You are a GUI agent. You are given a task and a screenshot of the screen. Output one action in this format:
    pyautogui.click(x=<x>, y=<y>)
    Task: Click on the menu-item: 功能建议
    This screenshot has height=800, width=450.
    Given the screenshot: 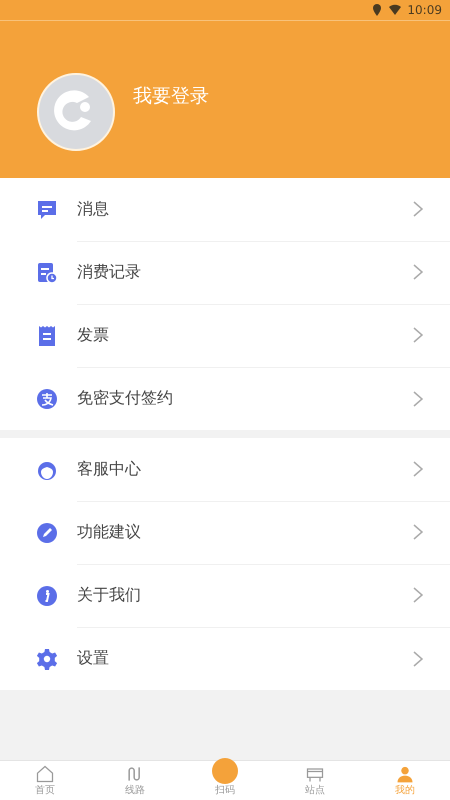 What is the action you would take?
    pyautogui.click(x=225, y=532)
    